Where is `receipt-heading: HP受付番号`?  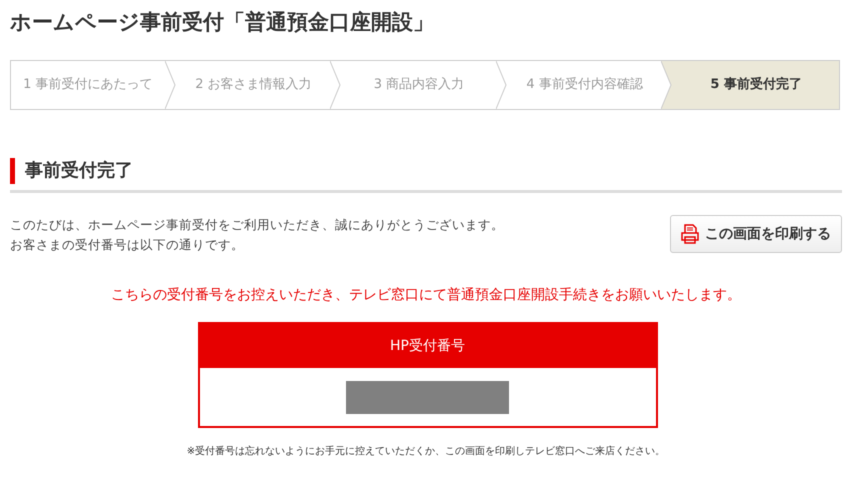 receipt-heading: HP受付番号 is located at coordinates (427, 346).